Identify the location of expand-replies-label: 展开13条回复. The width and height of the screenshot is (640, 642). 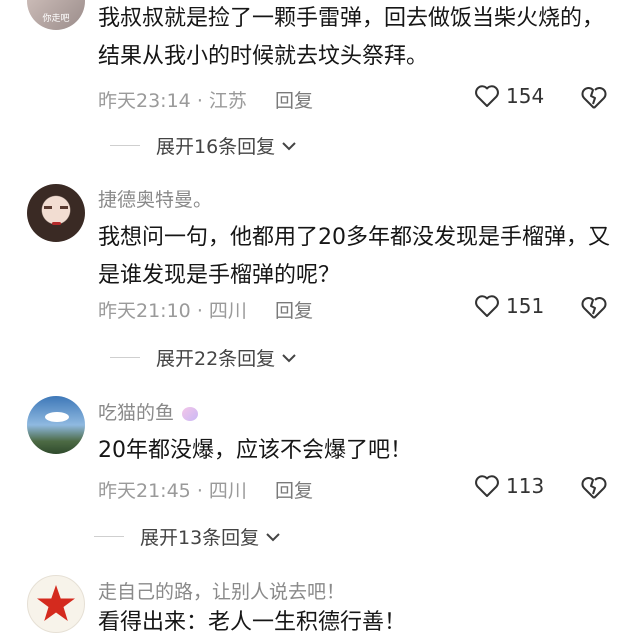
(200, 538).